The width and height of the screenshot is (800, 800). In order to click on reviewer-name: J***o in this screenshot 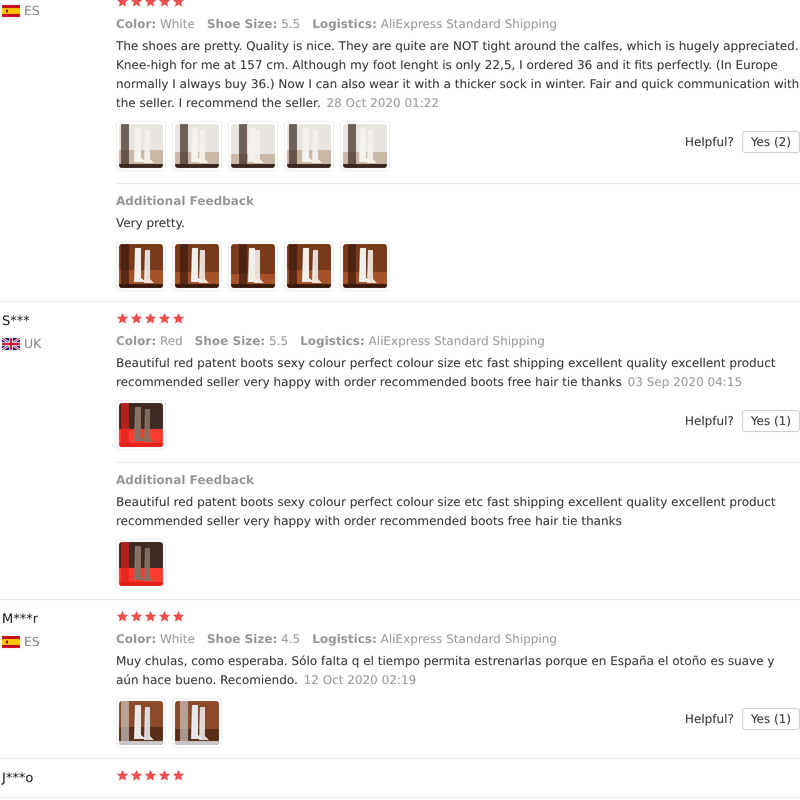, I will do `click(18, 779)`.